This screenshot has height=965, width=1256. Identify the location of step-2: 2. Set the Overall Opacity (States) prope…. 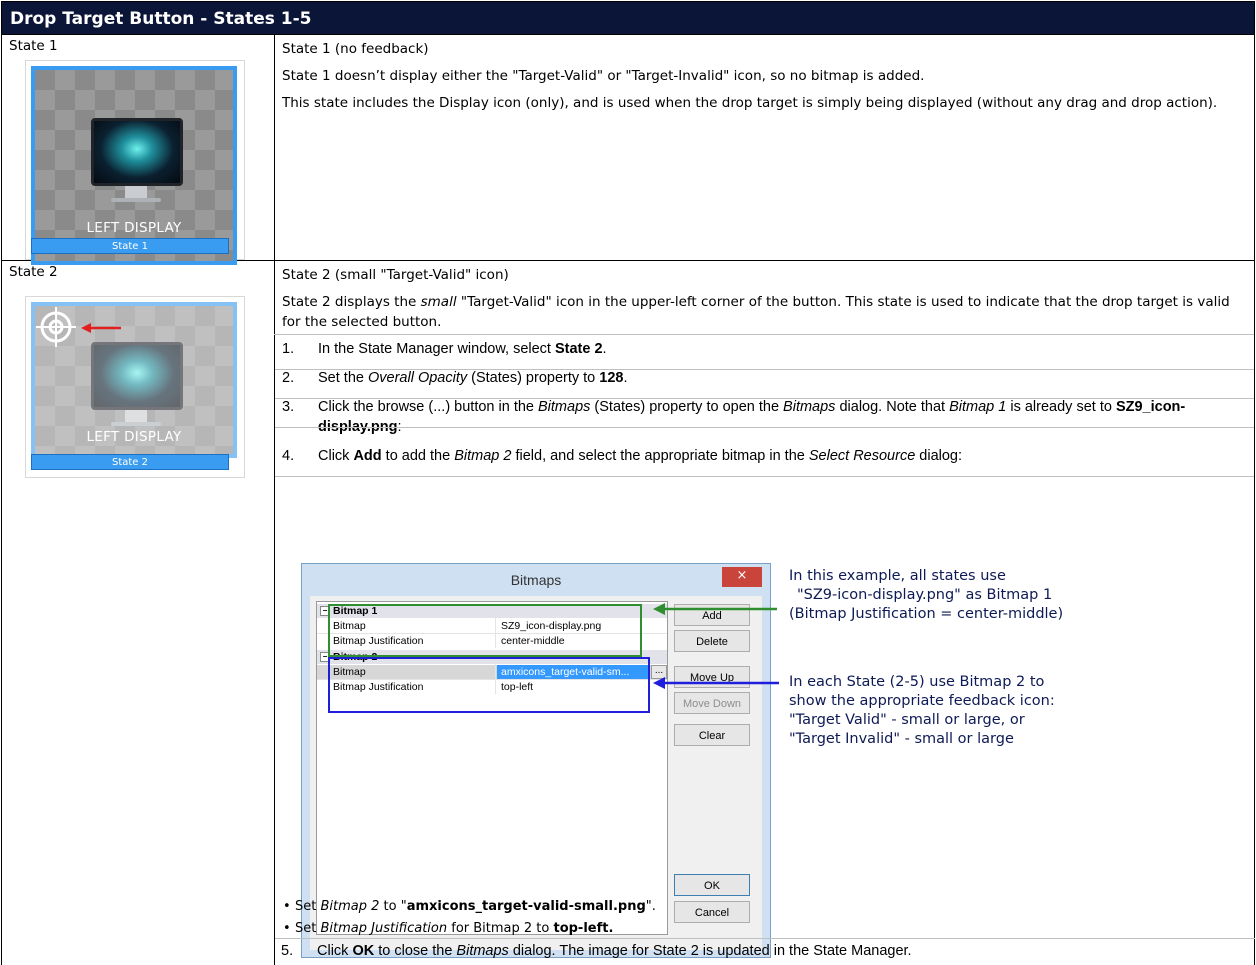
(455, 378).